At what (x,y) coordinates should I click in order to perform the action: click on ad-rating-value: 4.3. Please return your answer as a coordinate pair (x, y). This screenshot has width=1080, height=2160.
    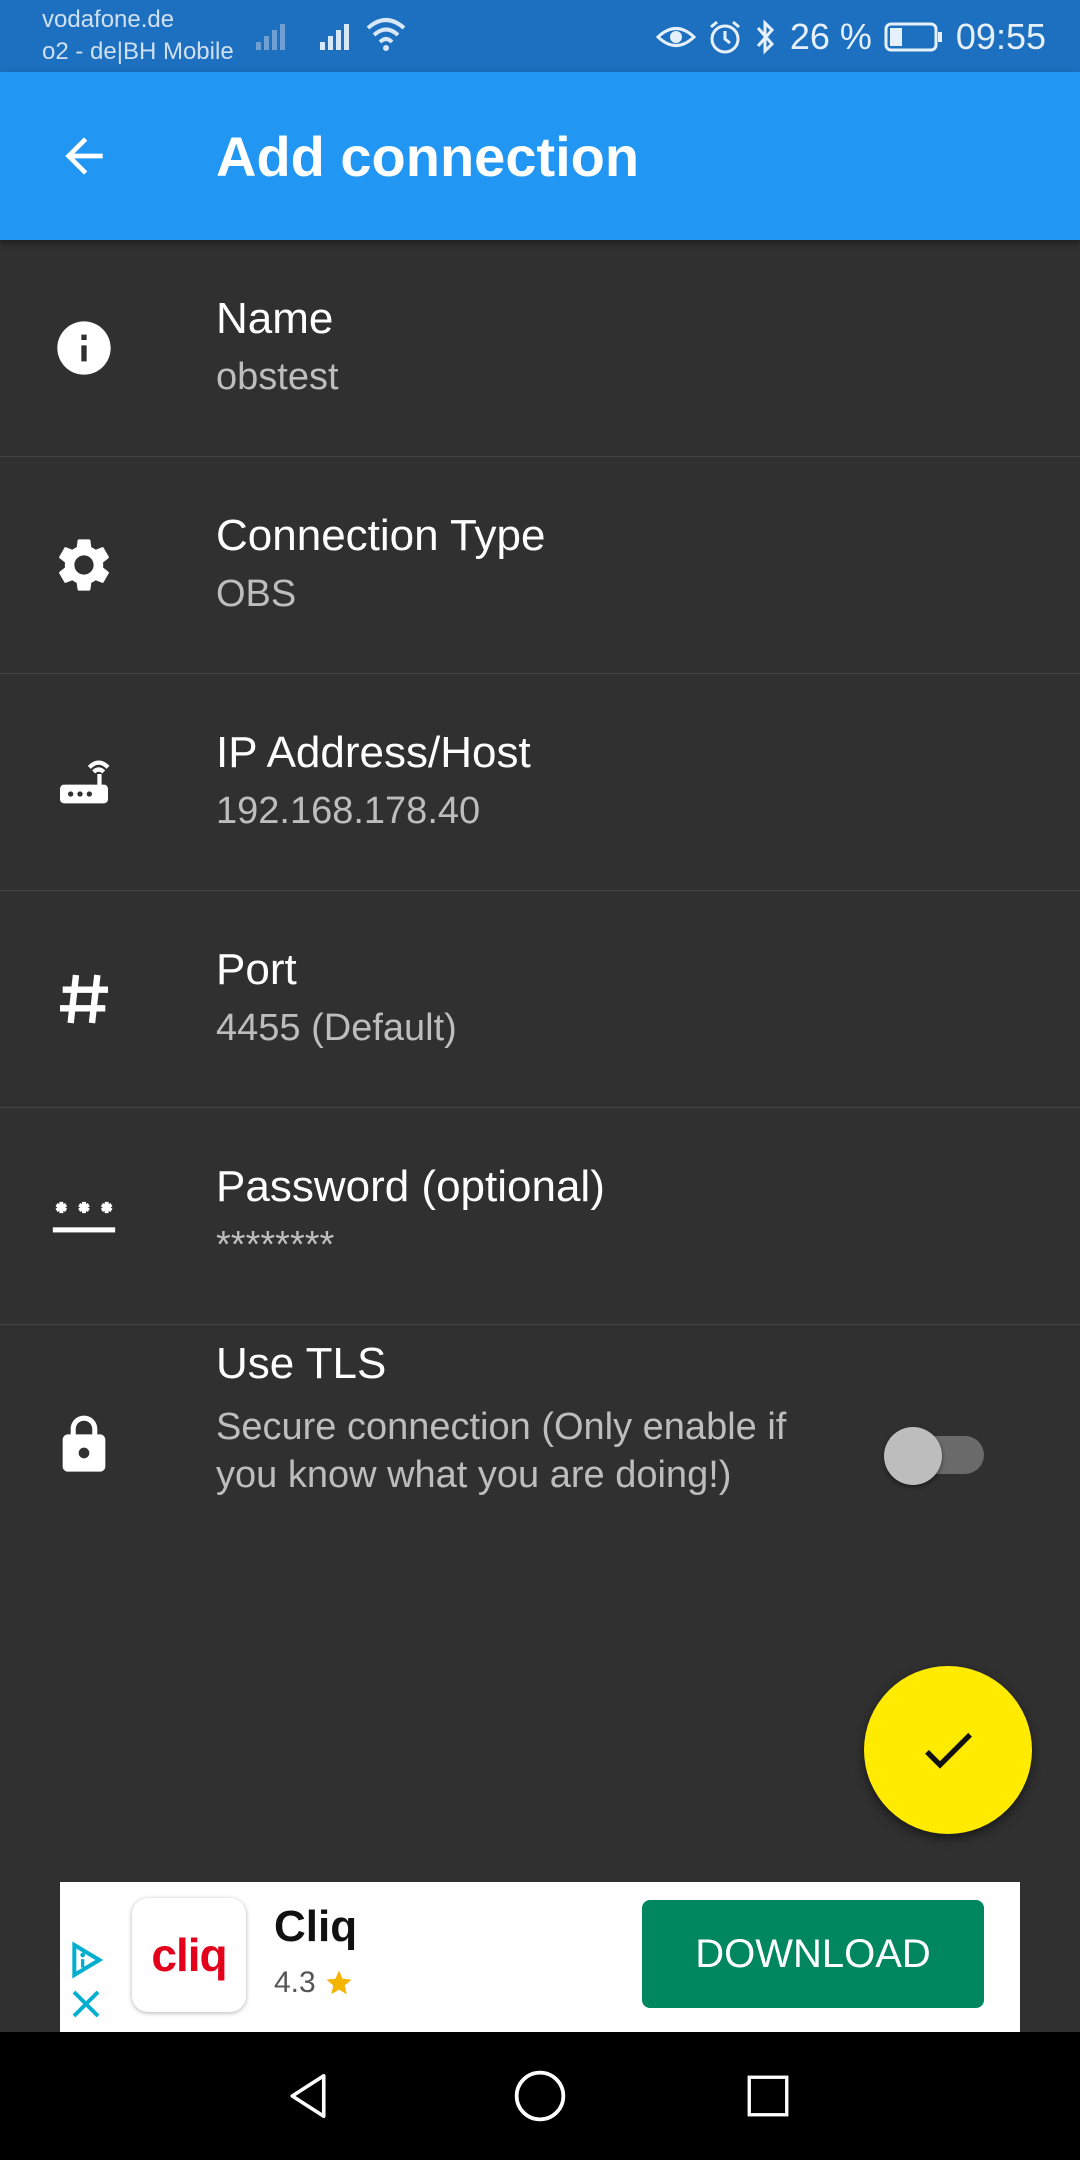
    Looking at the image, I should click on (295, 1982).